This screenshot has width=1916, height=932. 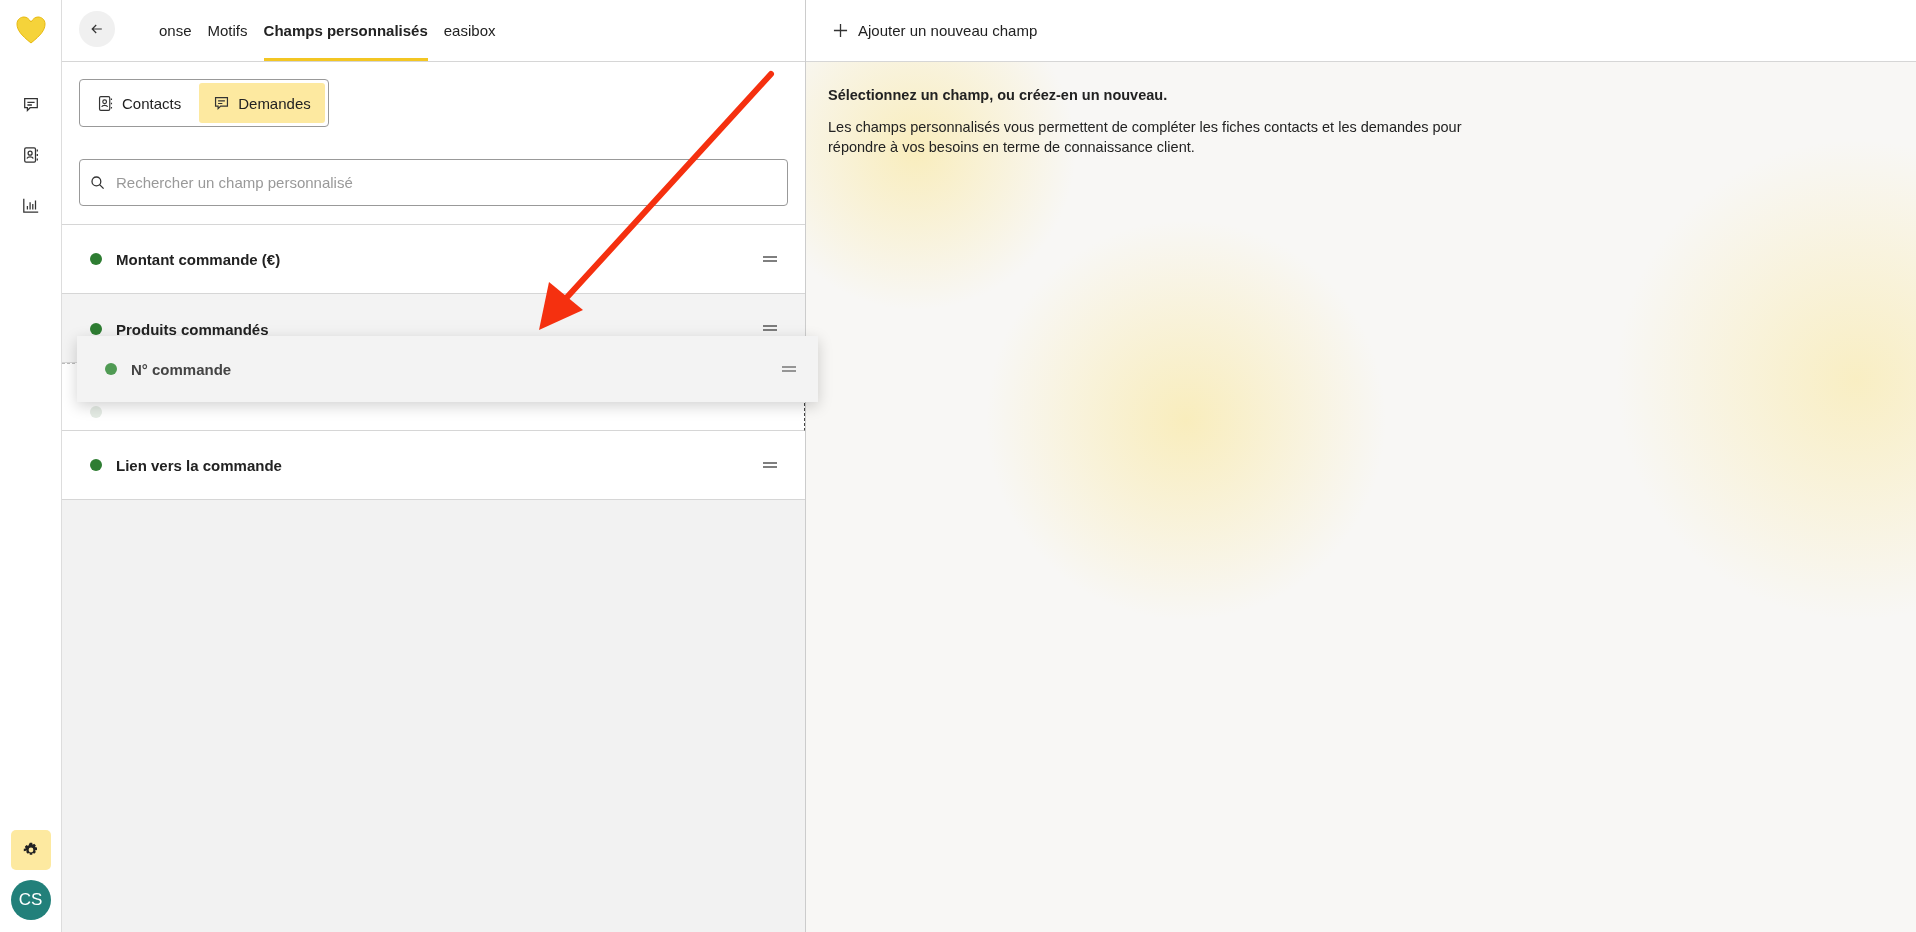 I want to click on segment-tab: Demandes, so click(x=262, y=103).